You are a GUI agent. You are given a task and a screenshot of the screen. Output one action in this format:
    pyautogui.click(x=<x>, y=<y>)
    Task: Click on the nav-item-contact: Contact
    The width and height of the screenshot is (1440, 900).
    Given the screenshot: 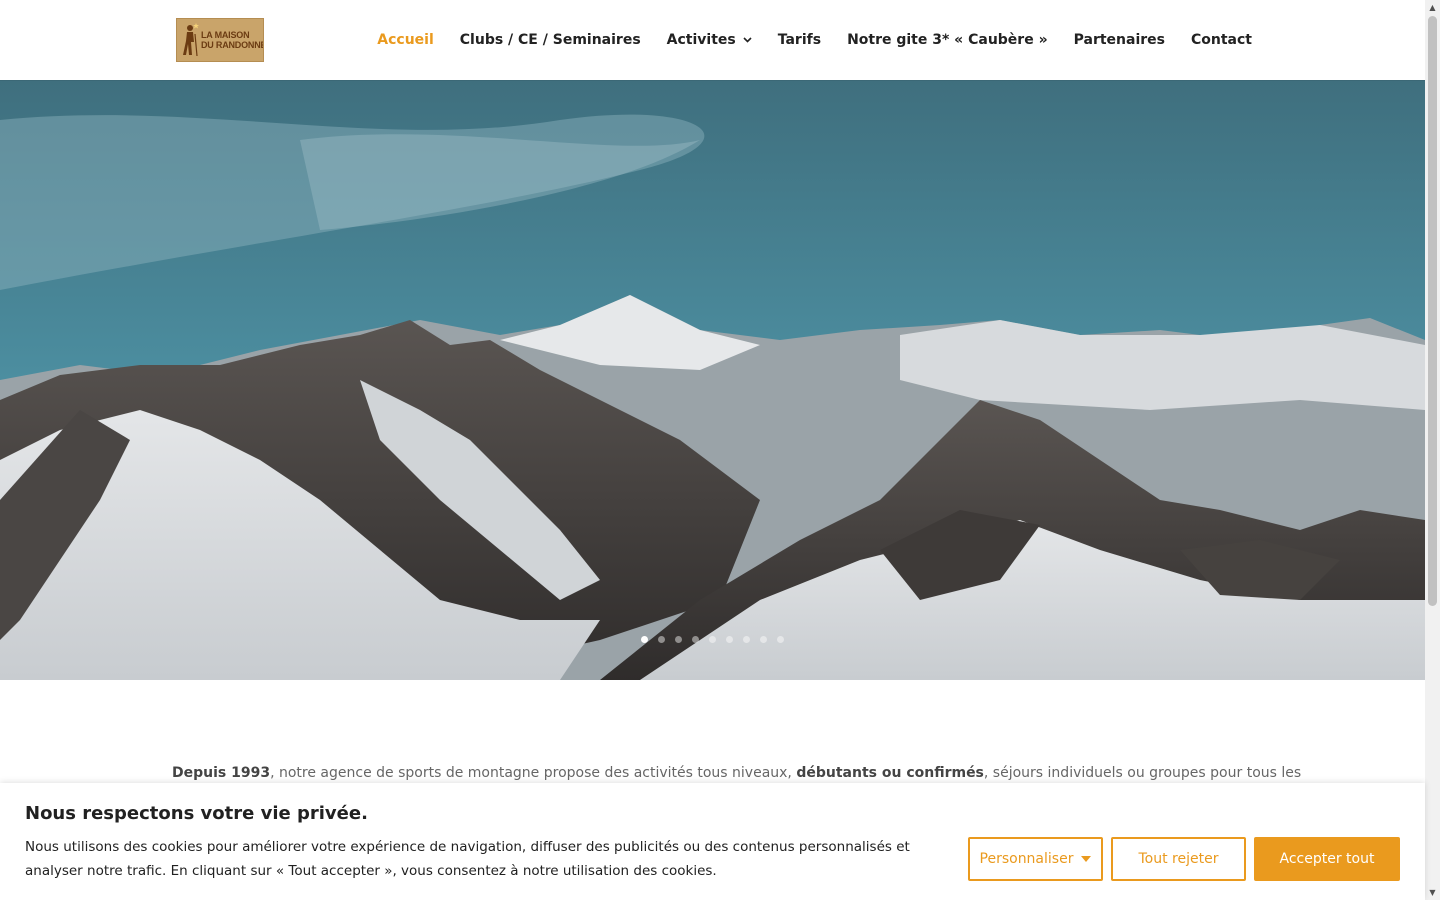 What is the action you would take?
    pyautogui.click(x=1221, y=40)
    